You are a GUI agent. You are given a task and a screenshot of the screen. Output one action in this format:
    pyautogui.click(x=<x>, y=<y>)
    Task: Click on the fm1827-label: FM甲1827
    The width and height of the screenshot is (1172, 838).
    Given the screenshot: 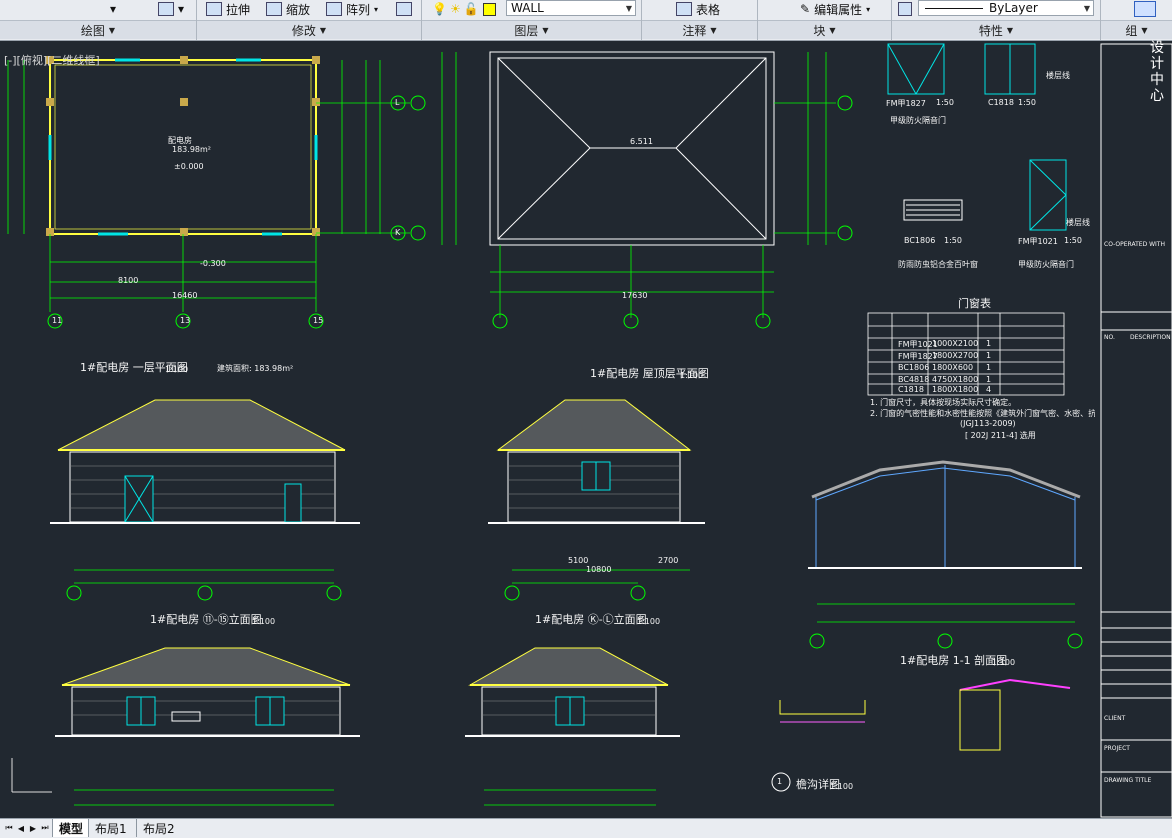 What is the action you would take?
    pyautogui.click(x=906, y=103)
    